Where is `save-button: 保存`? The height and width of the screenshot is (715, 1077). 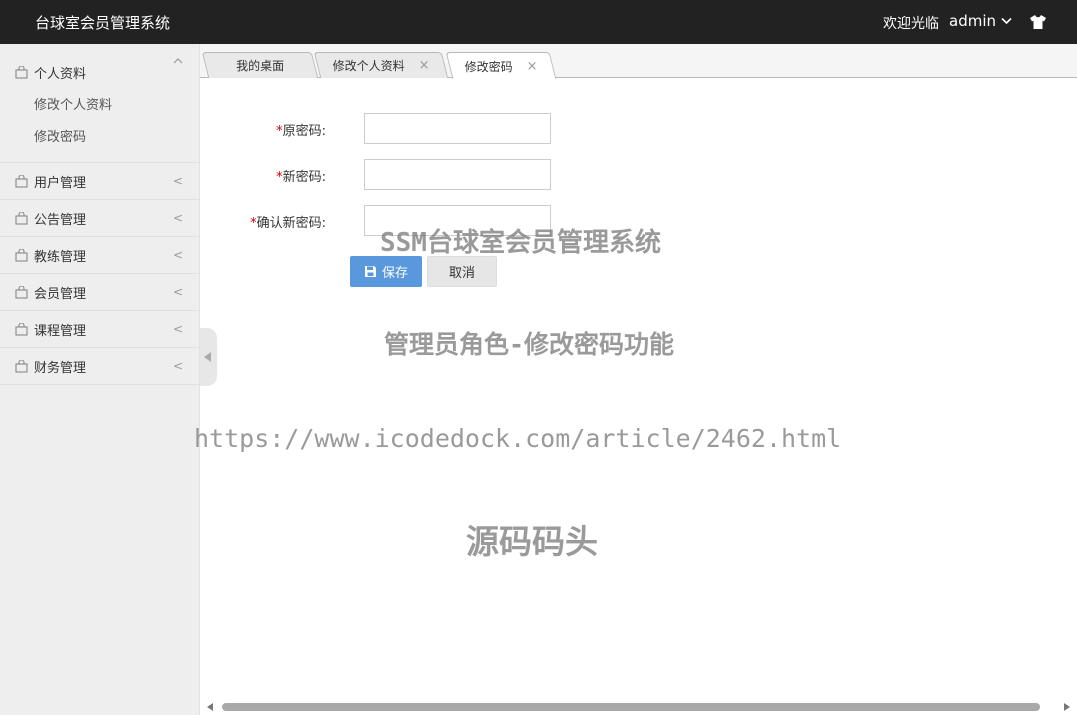
save-button: 保存 is located at coordinates (386, 271).